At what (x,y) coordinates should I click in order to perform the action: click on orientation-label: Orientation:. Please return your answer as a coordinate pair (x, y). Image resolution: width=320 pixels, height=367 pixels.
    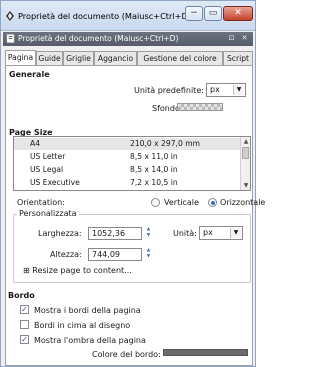
    Looking at the image, I should click on (41, 202).